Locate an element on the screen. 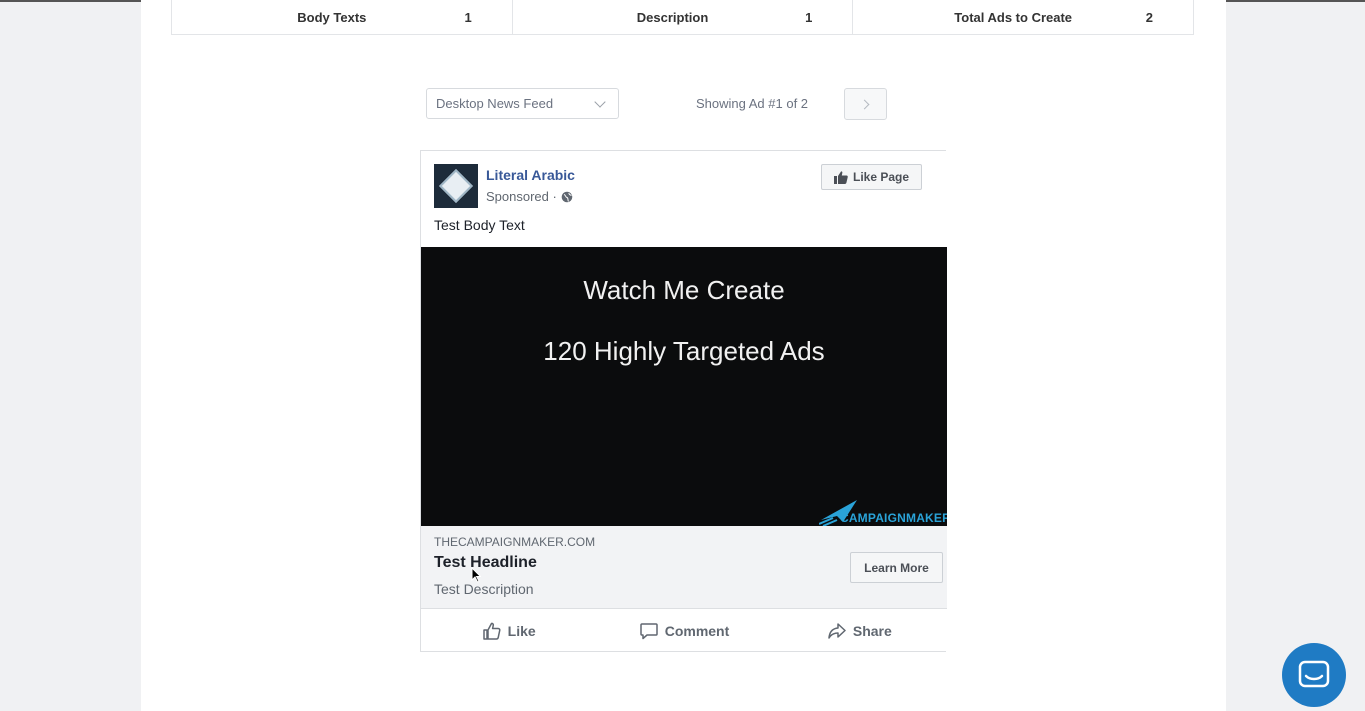  ad-description: Test Description is located at coordinates (484, 589).